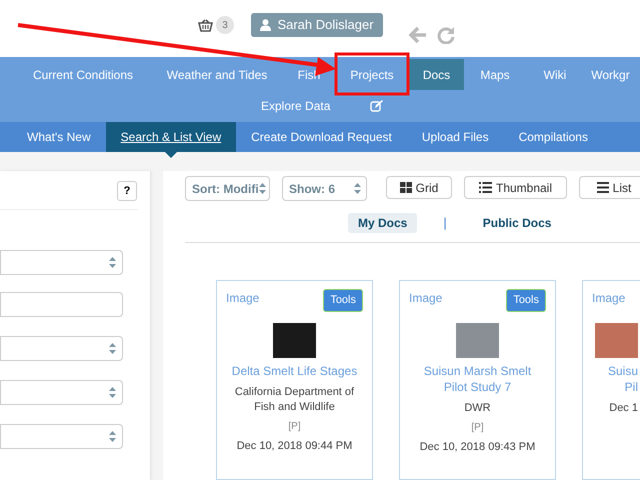  Describe the element at coordinates (61, 304) in the screenshot. I see `text-input-field` at that location.